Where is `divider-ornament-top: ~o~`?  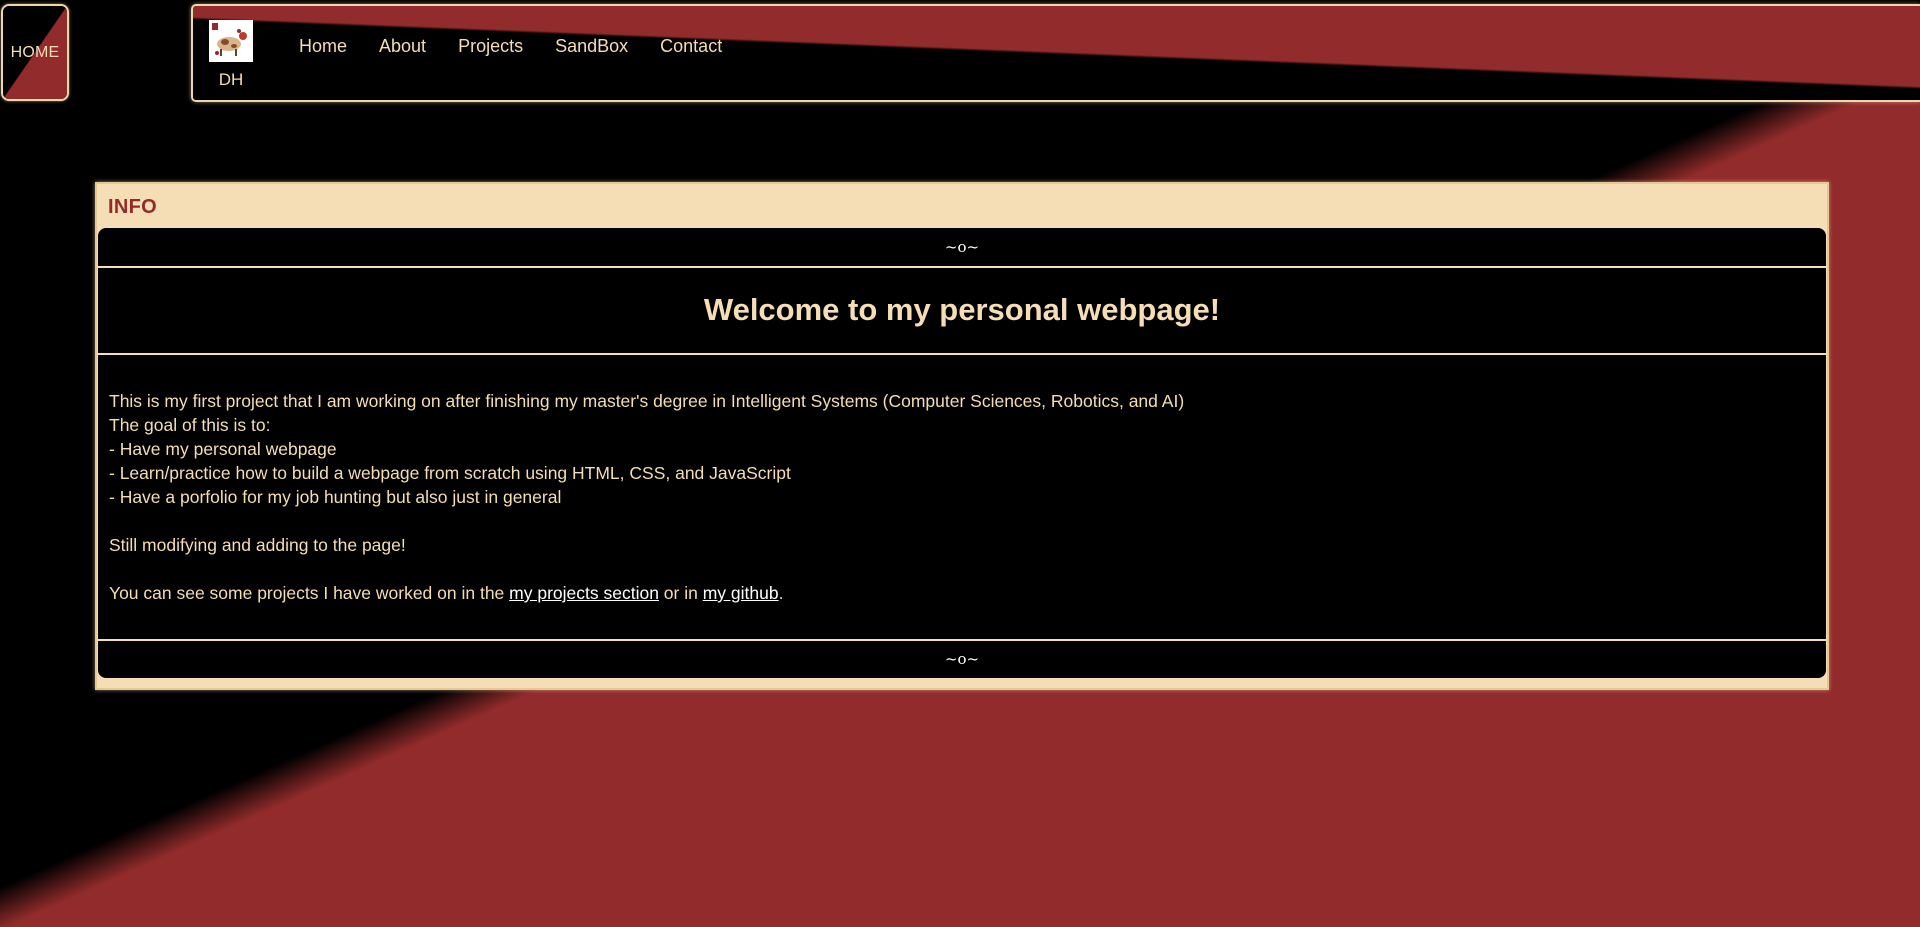
divider-ornament-top: ~o~ is located at coordinates (962, 247).